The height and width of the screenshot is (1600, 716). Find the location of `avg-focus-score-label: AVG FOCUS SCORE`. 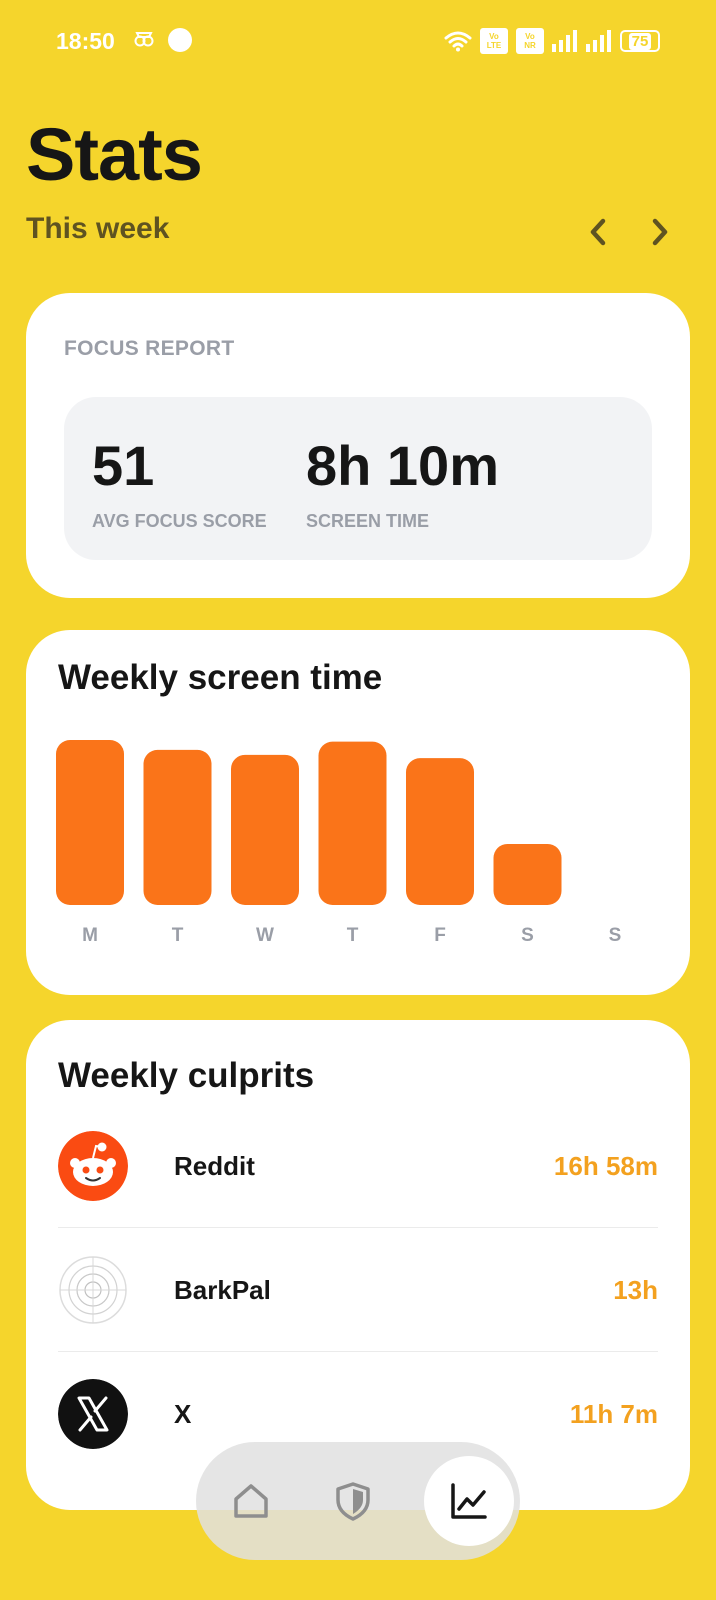

avg-focus-score-label: AVG FOCUS SCORE is located at coordinates (179, 521).